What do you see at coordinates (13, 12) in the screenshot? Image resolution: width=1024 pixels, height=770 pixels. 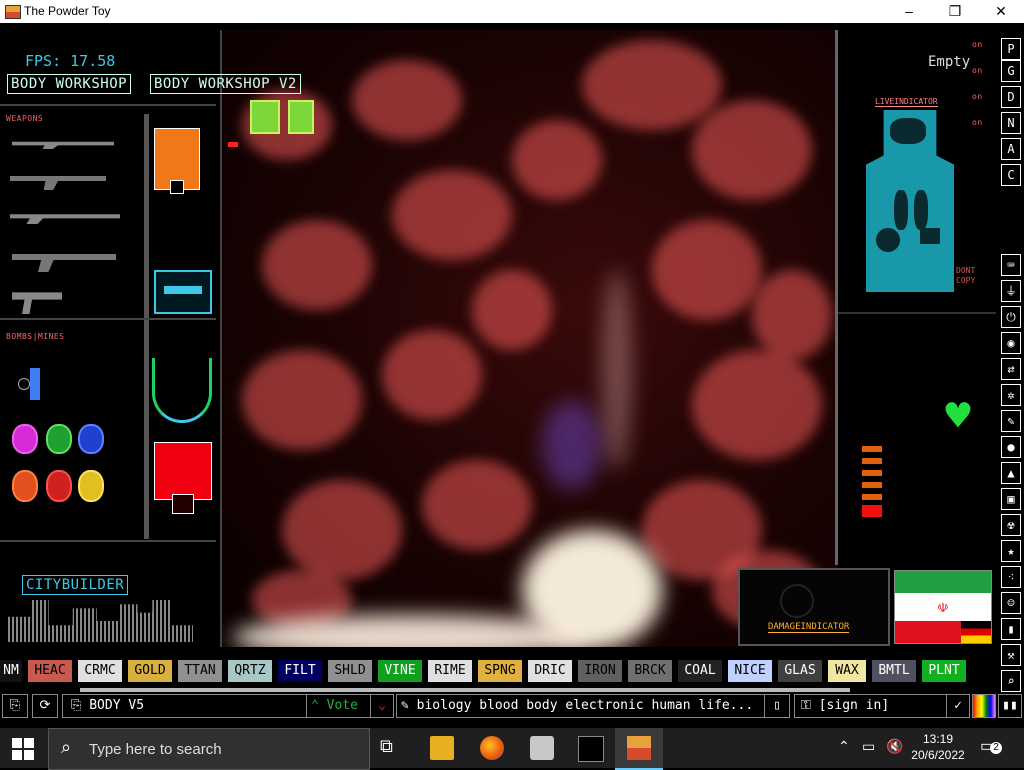 I see `app-icon` at bounding box center [13, 12].